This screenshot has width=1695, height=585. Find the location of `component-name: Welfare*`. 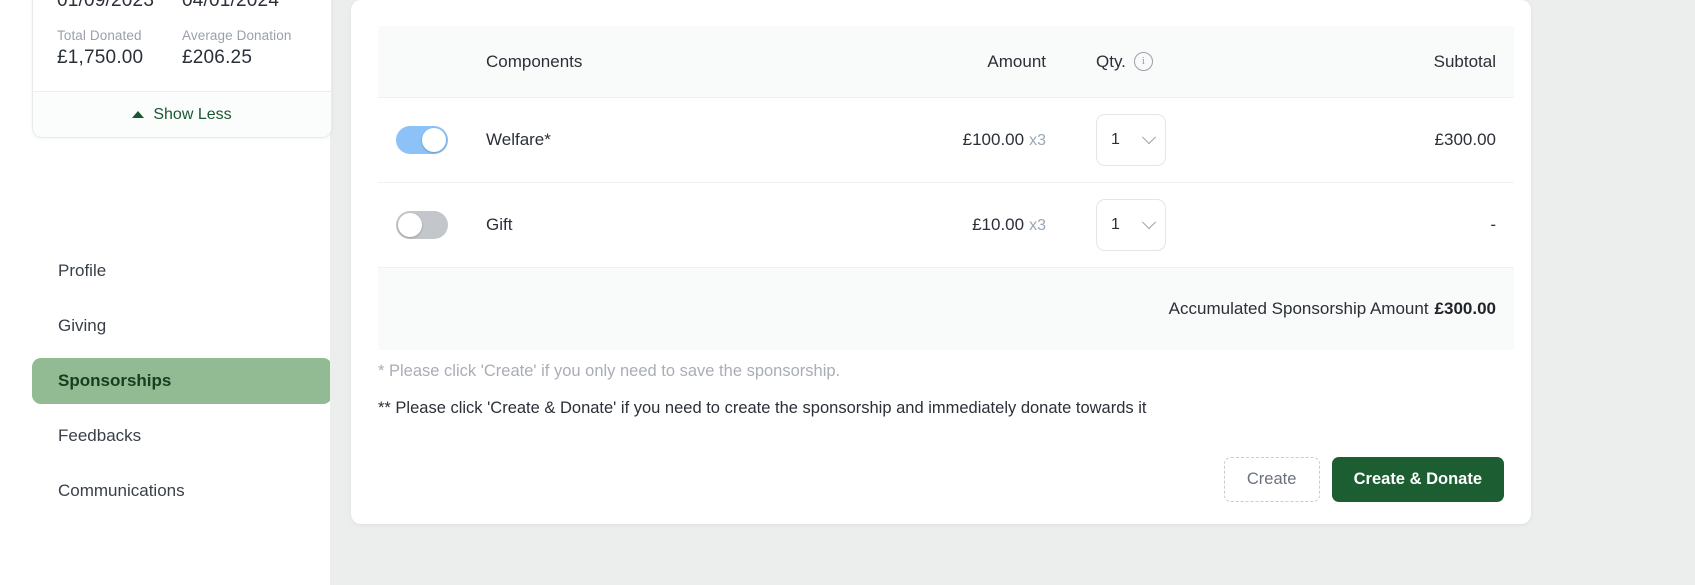

component-name: Welfare* is located at coordinates (518, 139).